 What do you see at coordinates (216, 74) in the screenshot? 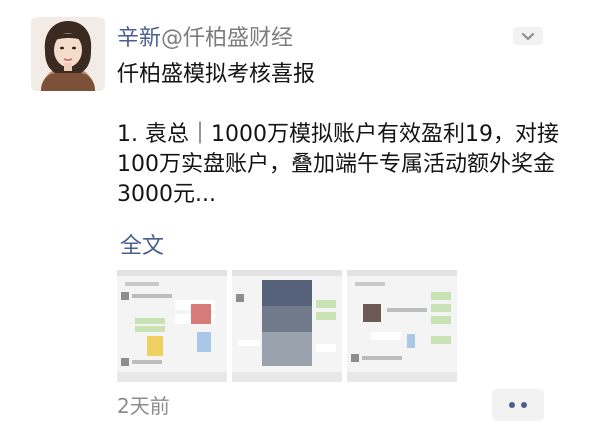
I see `post-title: 仟柏盛模拟考核喜报` at bounding box center [216, 74].